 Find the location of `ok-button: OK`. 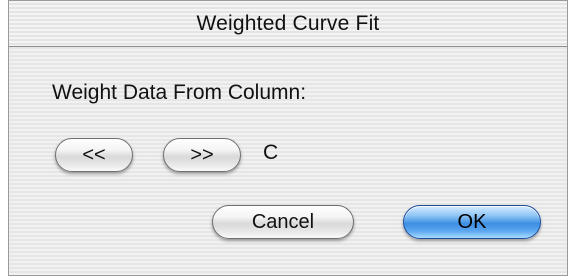

ok-button: OK is located at coordinates (472, 222).